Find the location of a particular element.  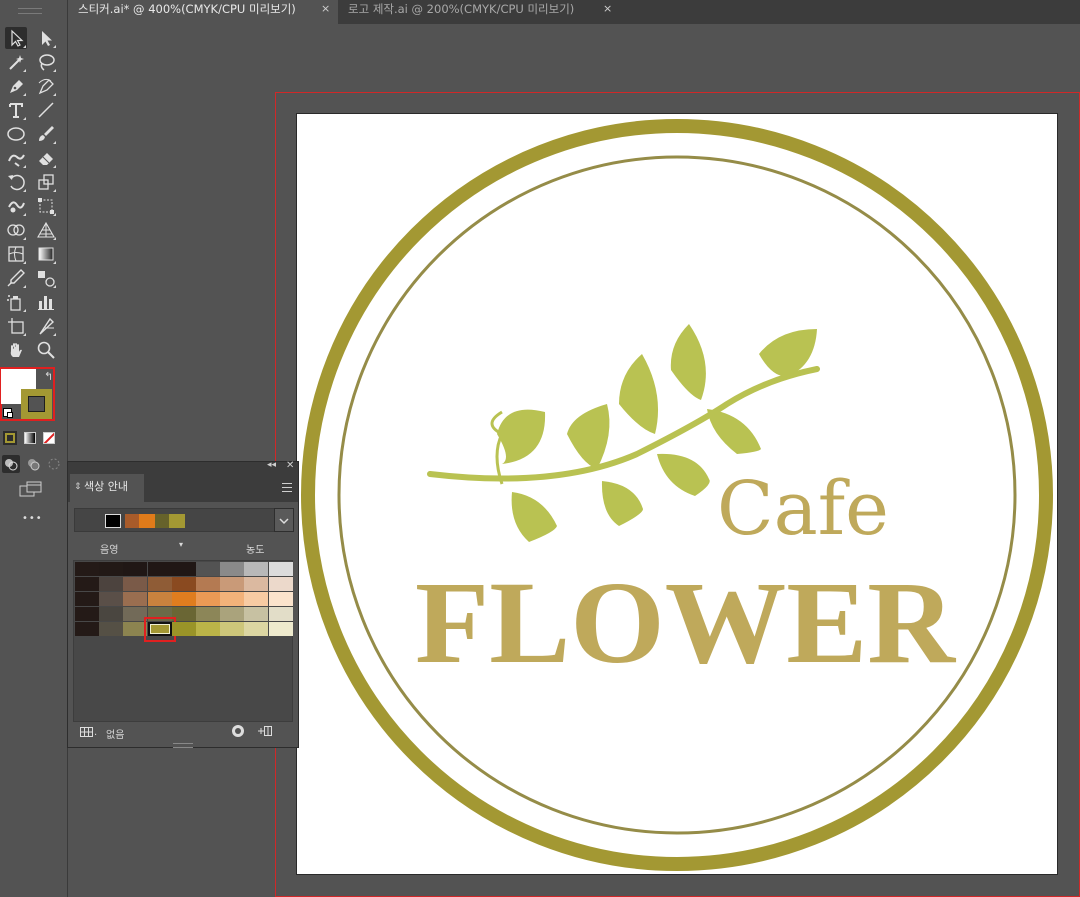

line-segment-tool is located at coordinates (46, 110).